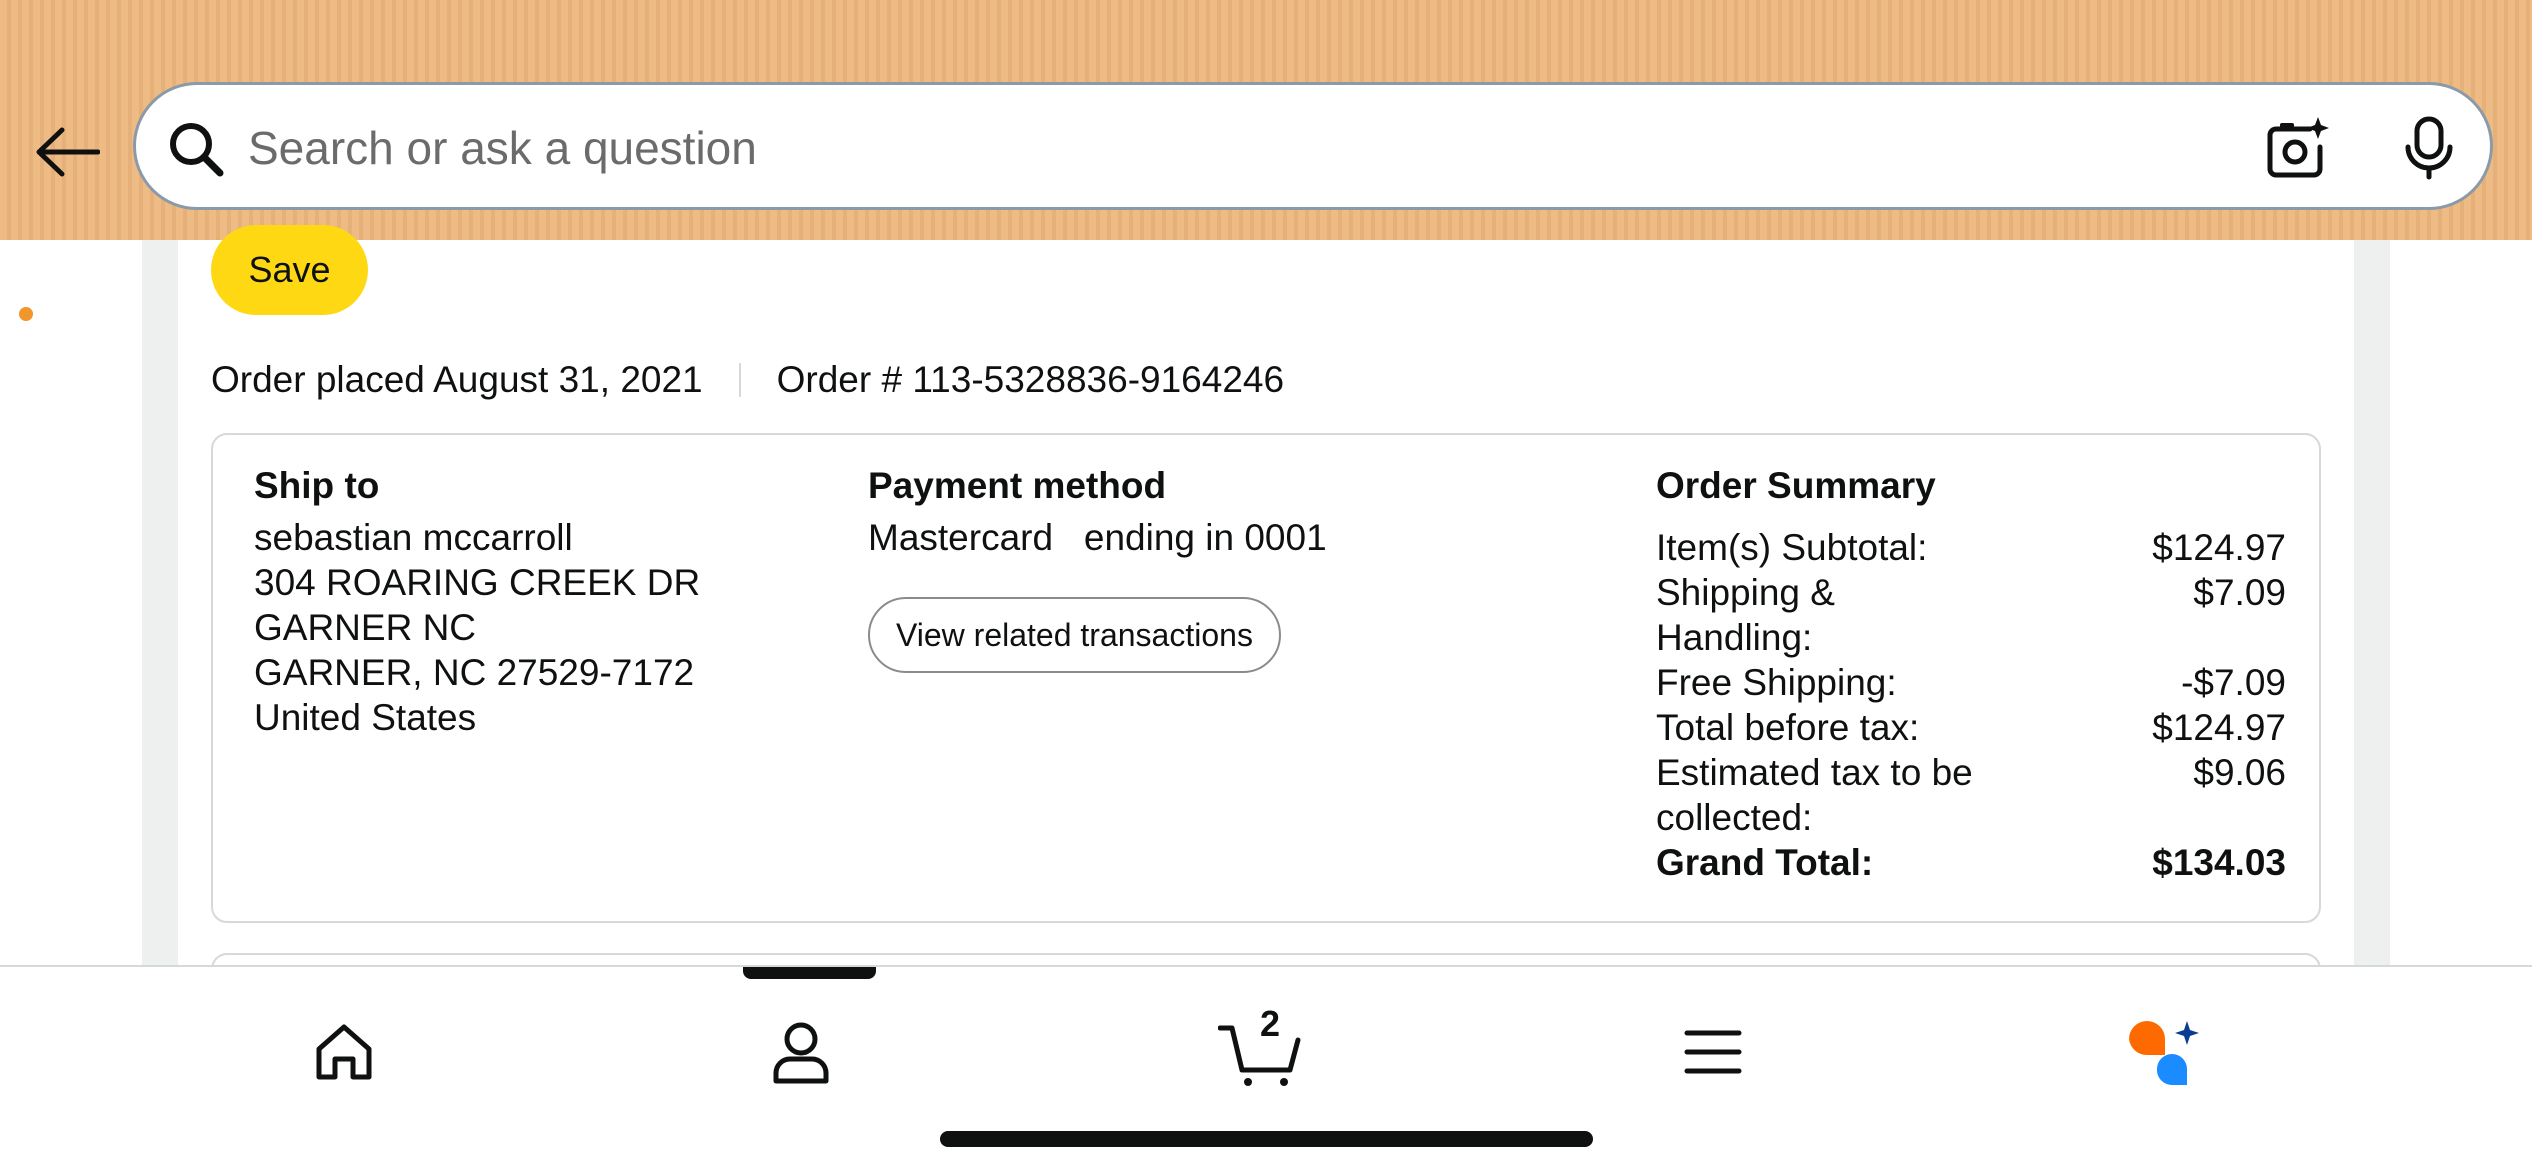  I want to click on summary-label: Free Shipping:, so click(1776, 682).